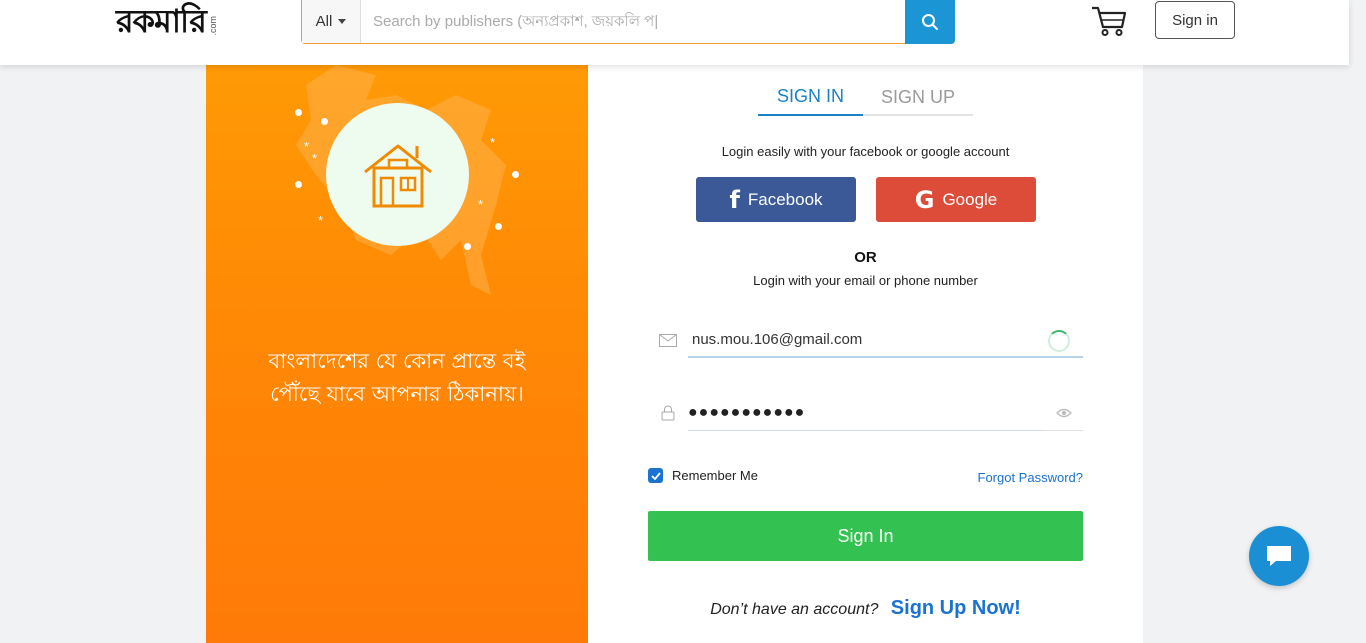  Describe the element at coordinates (668, 340) in the screenshot. I see `envelope-icon` at that location.